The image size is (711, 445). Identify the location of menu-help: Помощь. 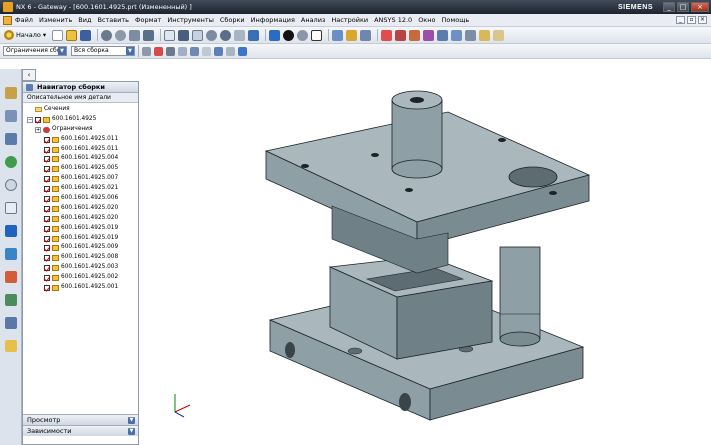
(455, 20).